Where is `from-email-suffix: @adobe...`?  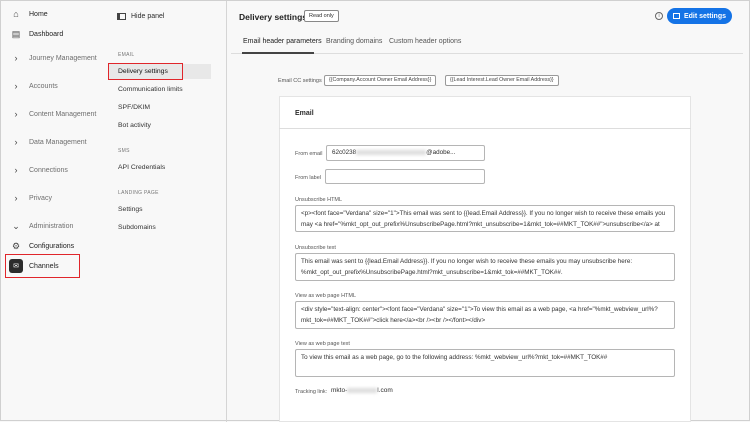
from-email-suffix: @adobe... is located at coordinates (441, 152).